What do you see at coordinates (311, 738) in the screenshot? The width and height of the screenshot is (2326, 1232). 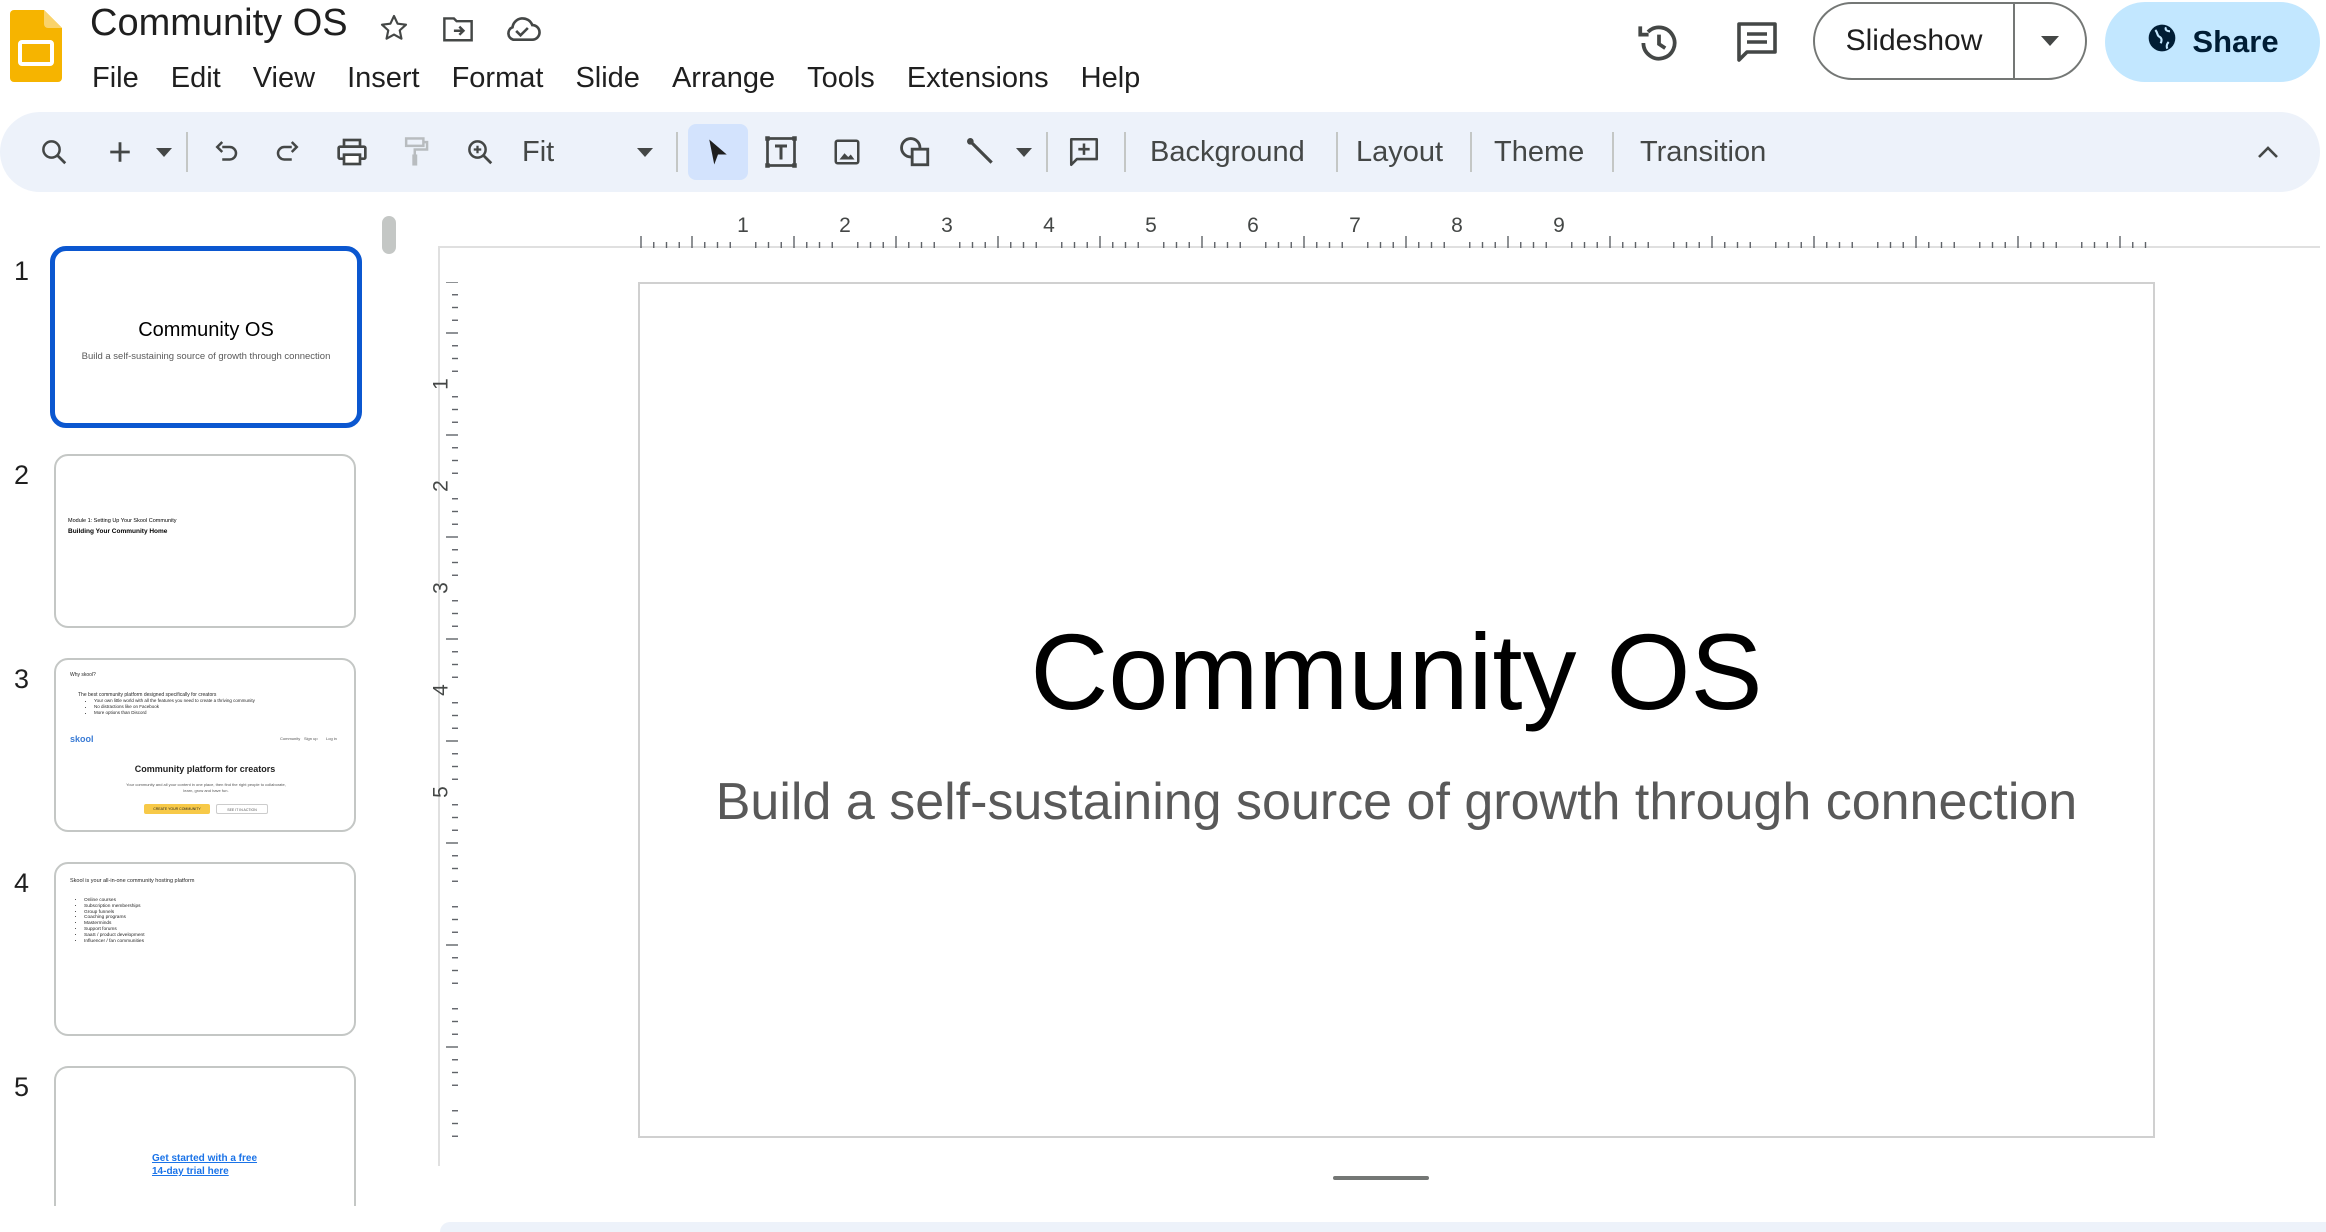 I see `thumb-nav: Sign up` at bounding box center [311, 738].